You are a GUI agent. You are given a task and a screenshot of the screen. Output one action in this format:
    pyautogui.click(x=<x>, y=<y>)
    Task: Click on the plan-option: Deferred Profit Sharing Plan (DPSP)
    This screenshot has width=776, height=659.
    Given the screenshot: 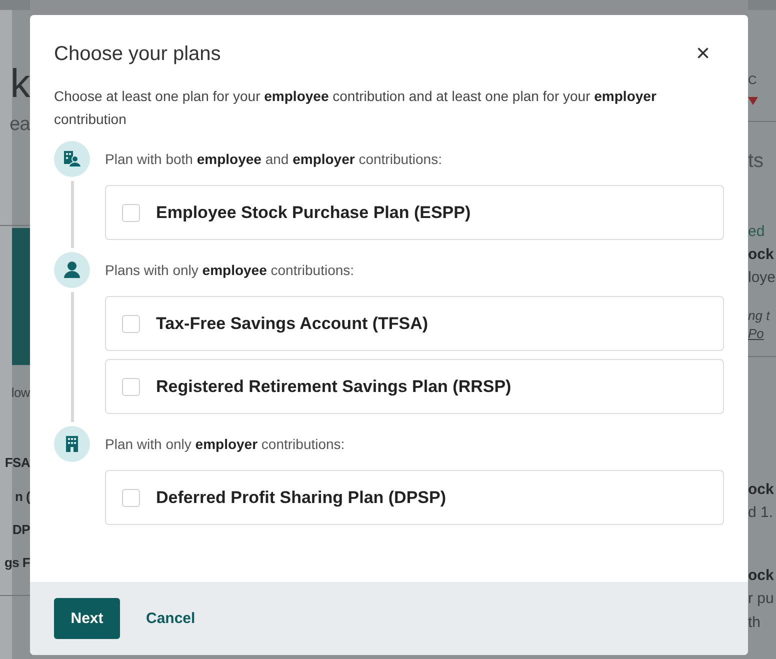 What is the action you would take?
    pyautogui.click(x=414, y=497)
    